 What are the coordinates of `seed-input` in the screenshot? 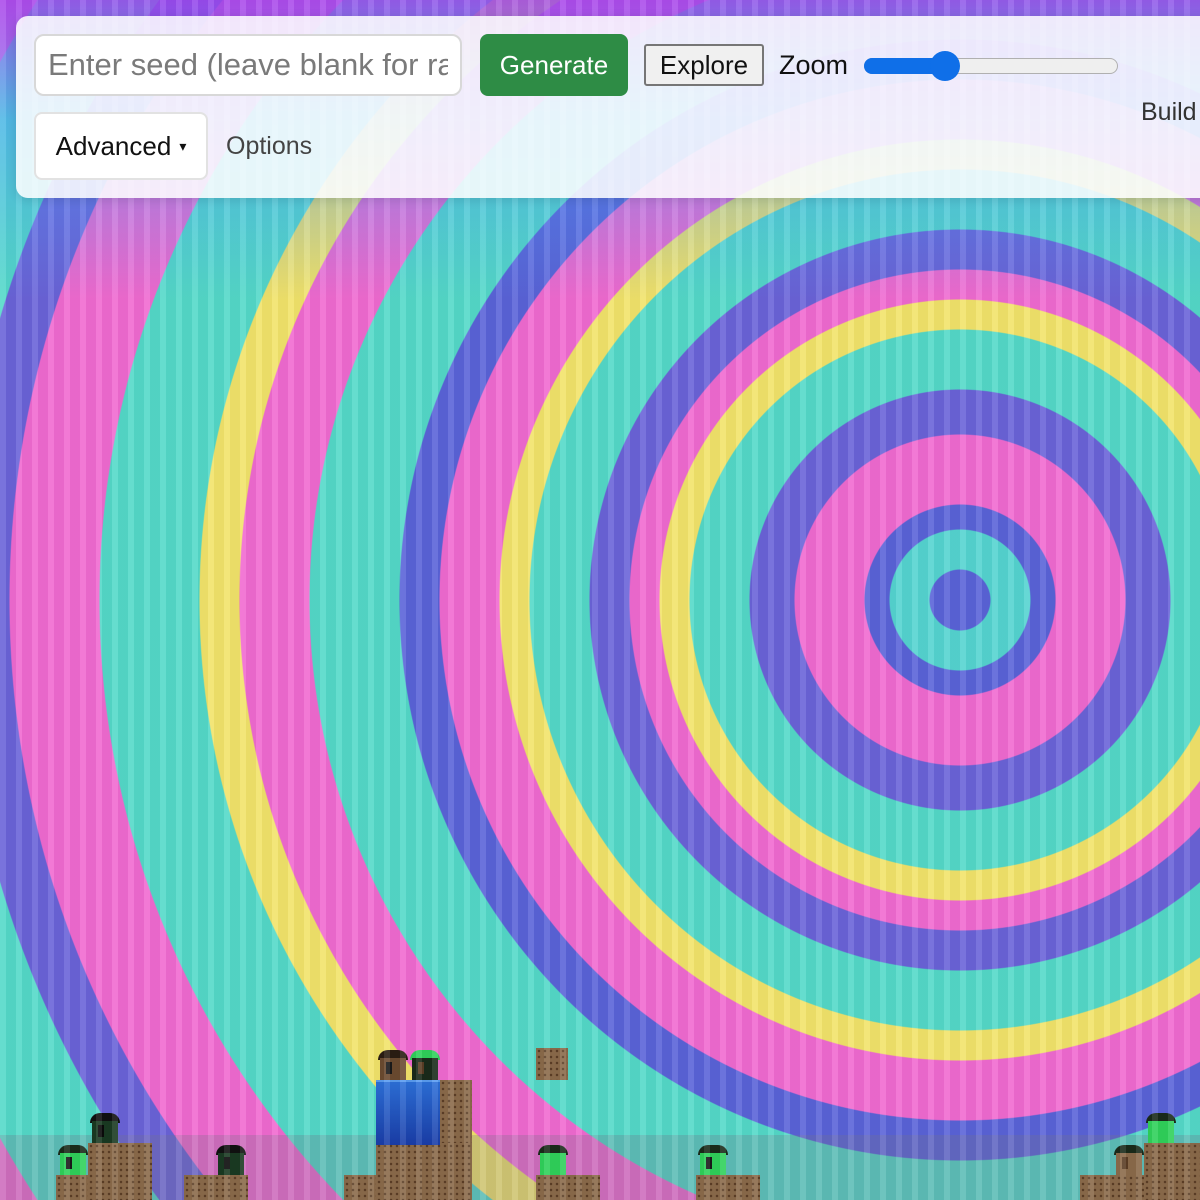 It's located at (248, 65).